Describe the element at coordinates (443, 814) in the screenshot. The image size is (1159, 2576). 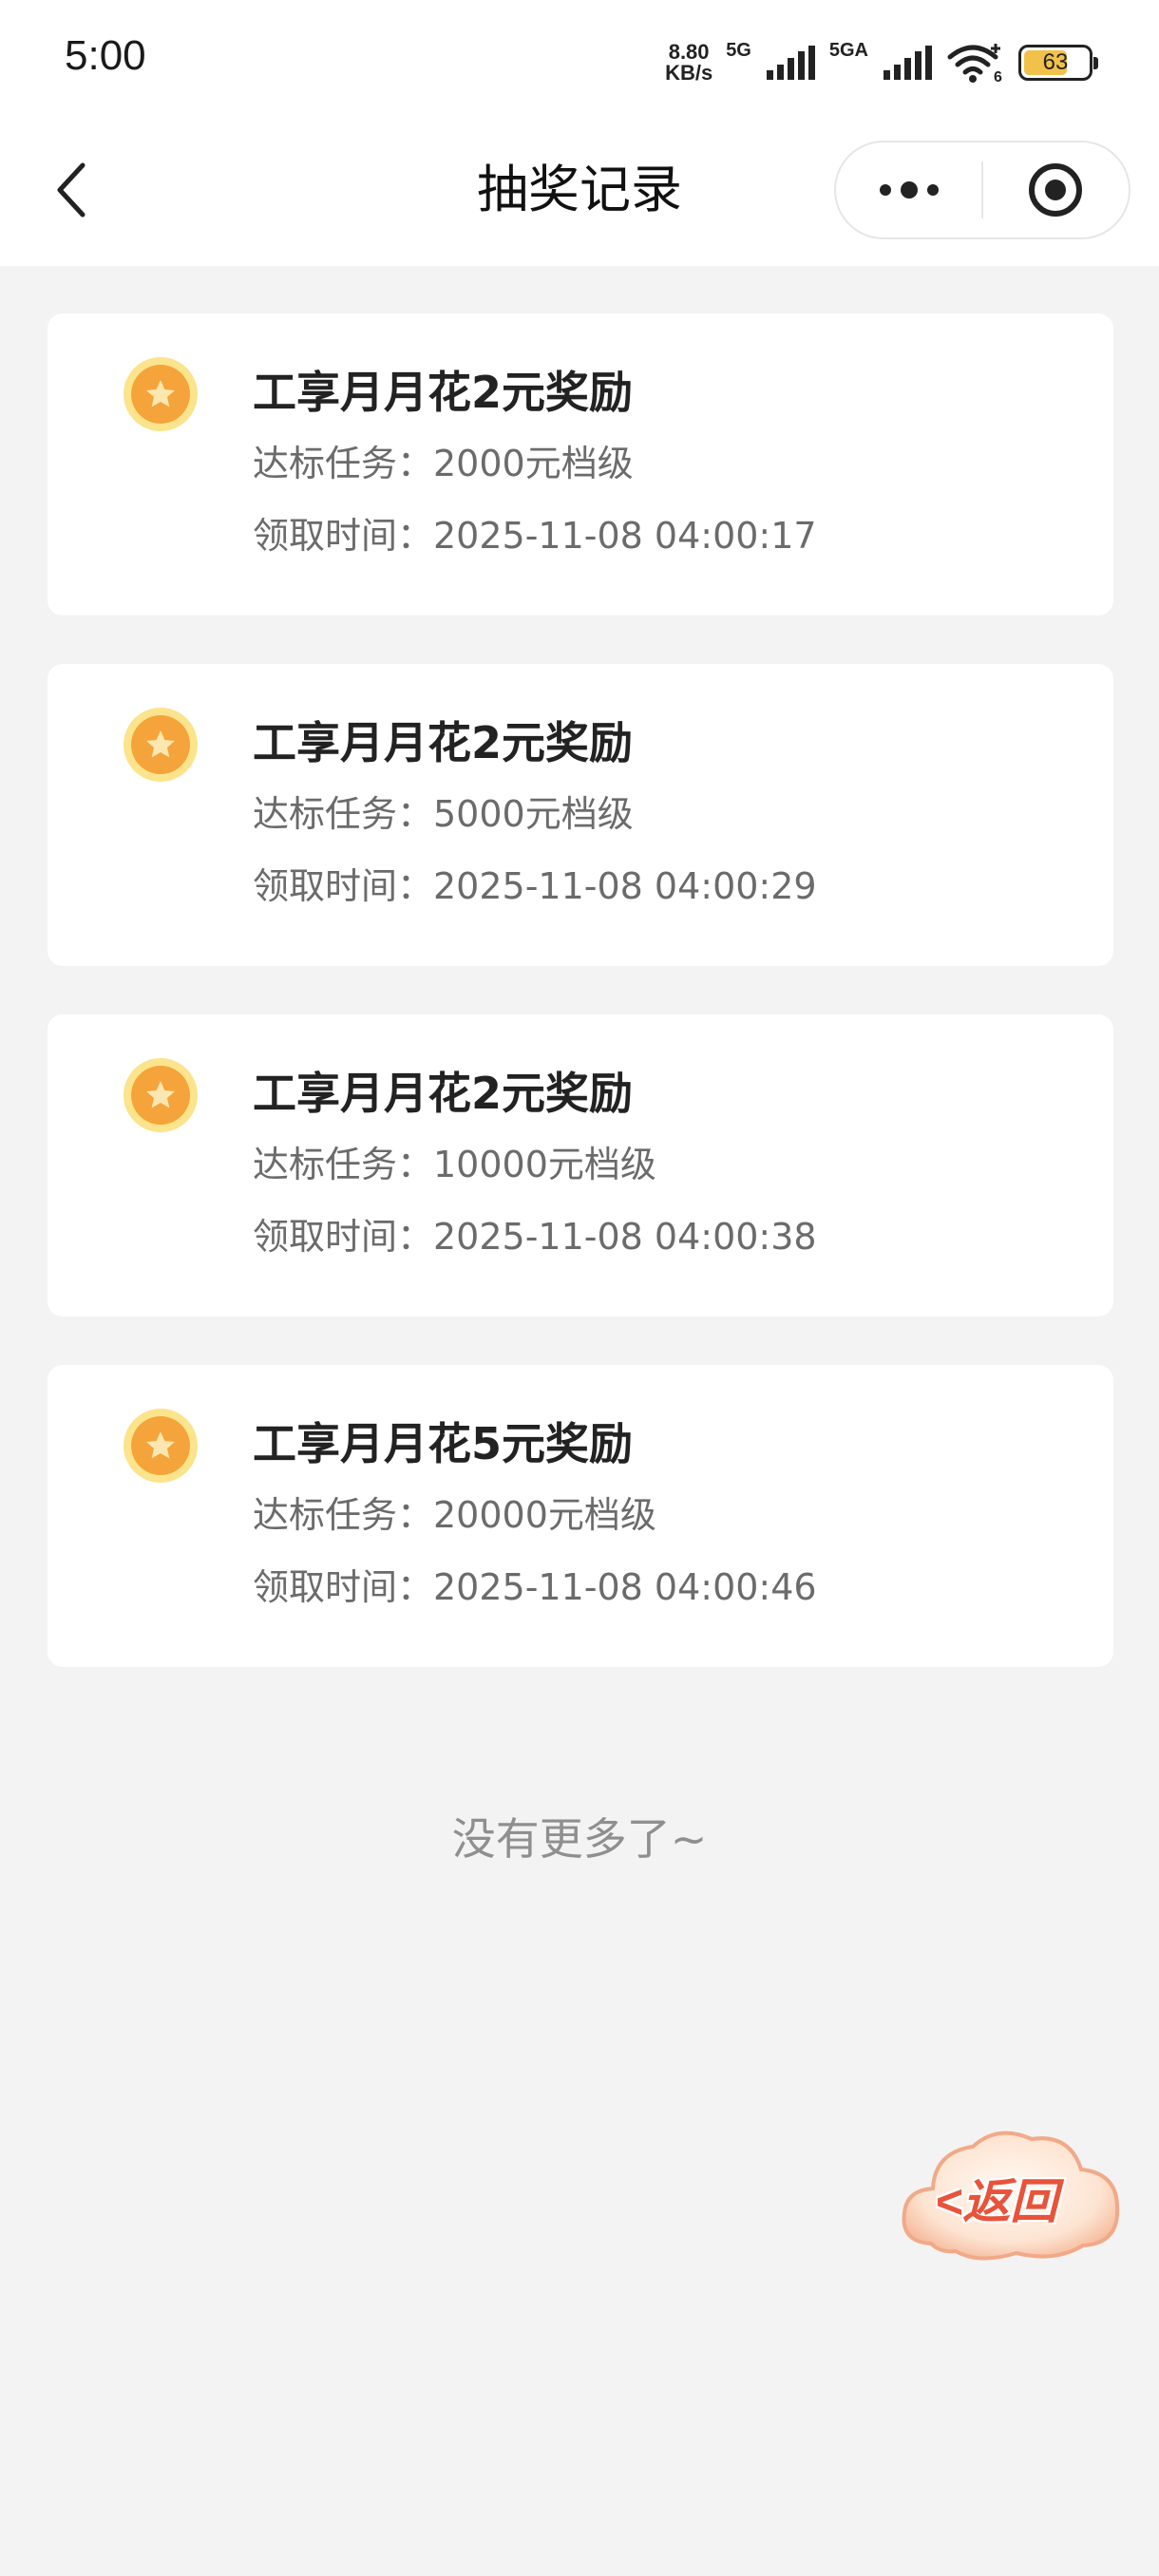
I see `record-task: 达标任务：5000元档级` at that location.